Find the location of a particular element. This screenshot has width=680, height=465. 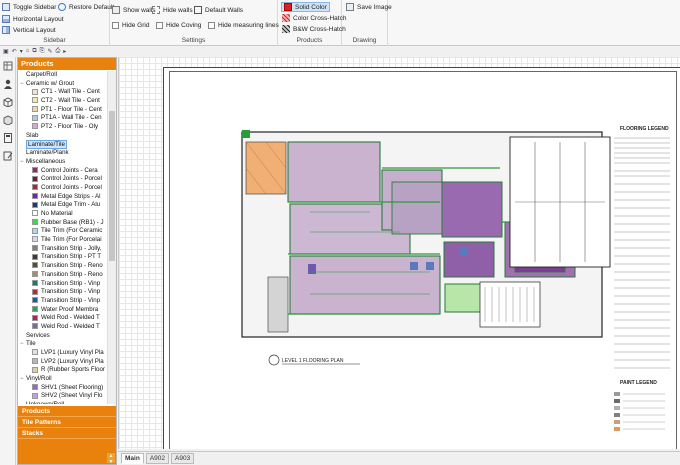

hide-grid-check is located at coordinates (115, 25).